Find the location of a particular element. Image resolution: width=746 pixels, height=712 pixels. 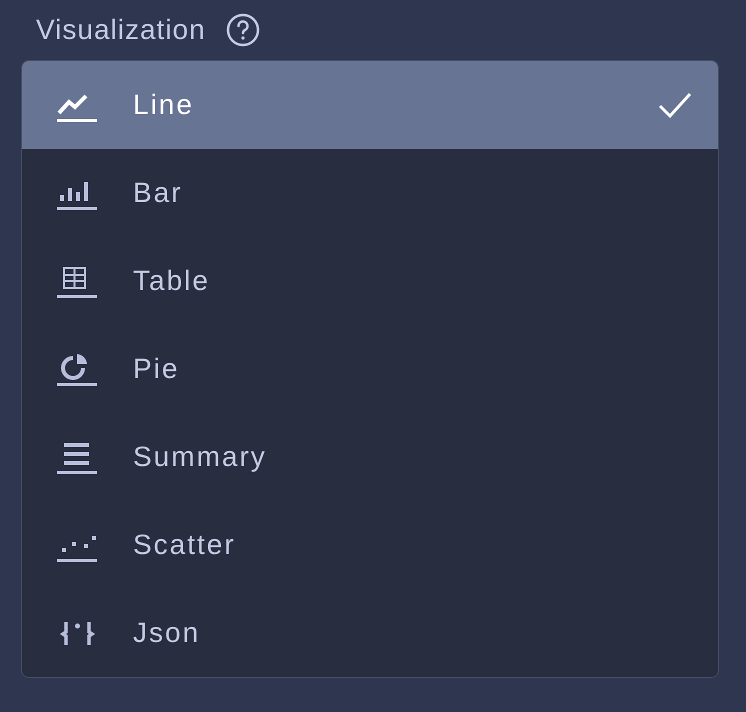

checkmark-icon is located at coordinates (675, 105).